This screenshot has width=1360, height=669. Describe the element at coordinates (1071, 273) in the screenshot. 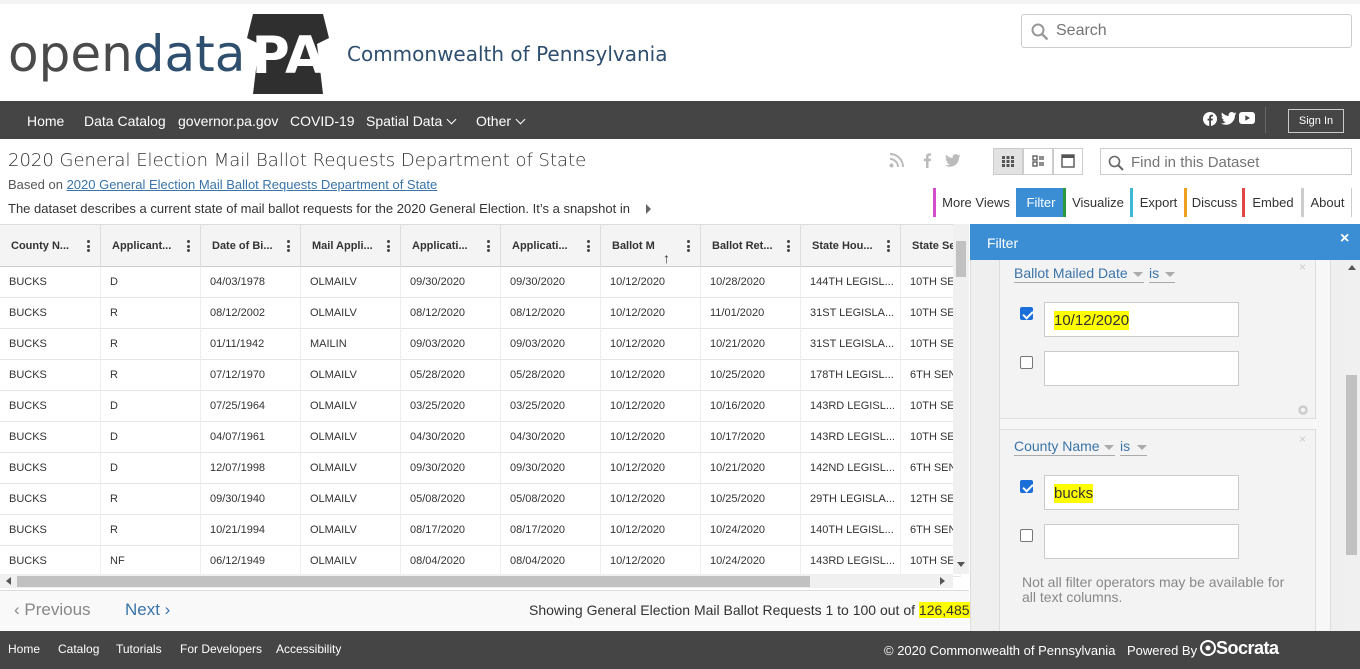

I see `filter-column-select: Ballot Mailed Date` at that location.